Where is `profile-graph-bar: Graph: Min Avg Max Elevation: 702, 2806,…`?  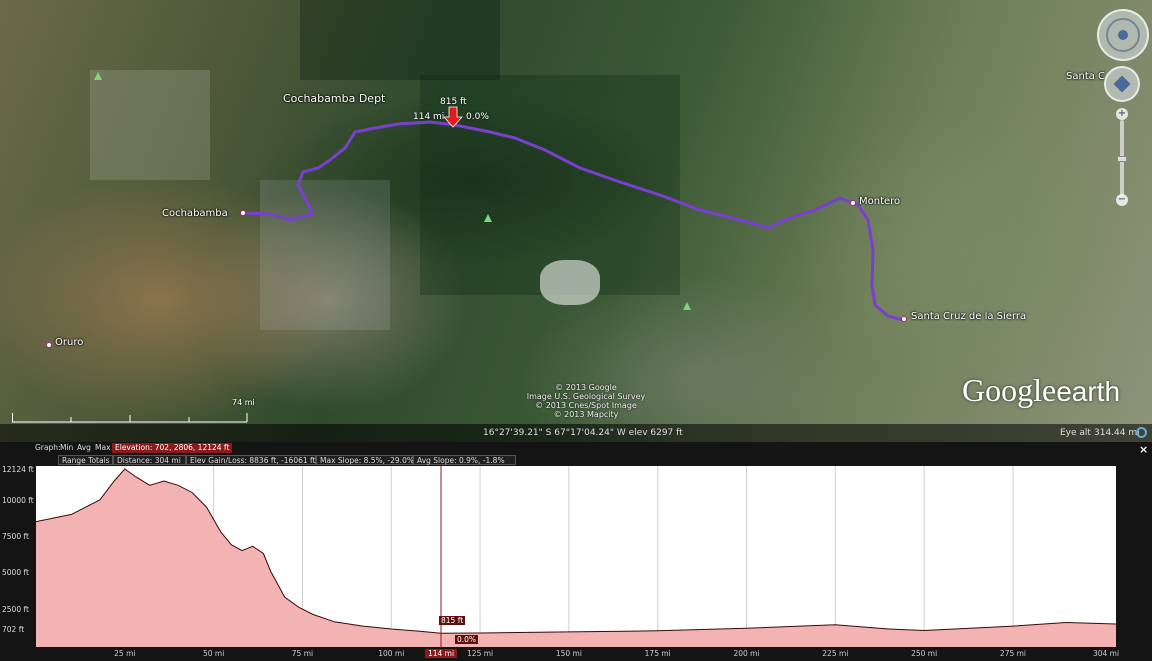 profile-graph-bar: Graph: Min Avg Max Elevation: 702, 2806,… is located at coordinates (576, 449).